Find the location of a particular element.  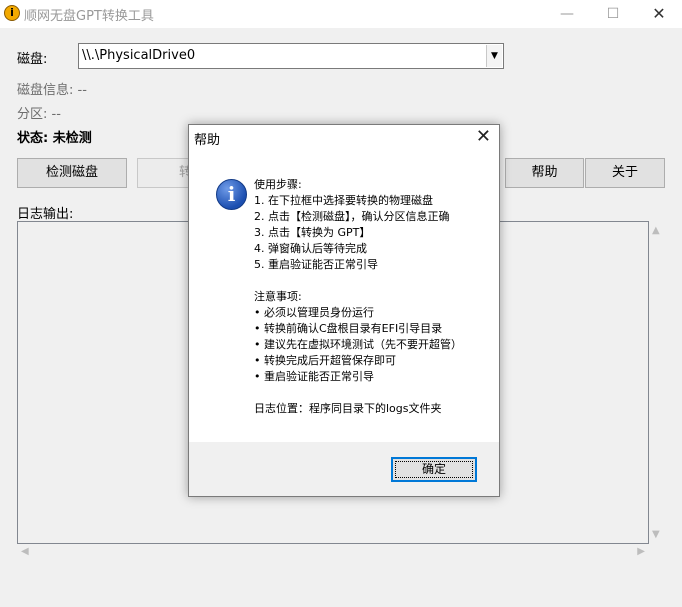

partition-text: 分区: -- is located at coordinates (39, 114).